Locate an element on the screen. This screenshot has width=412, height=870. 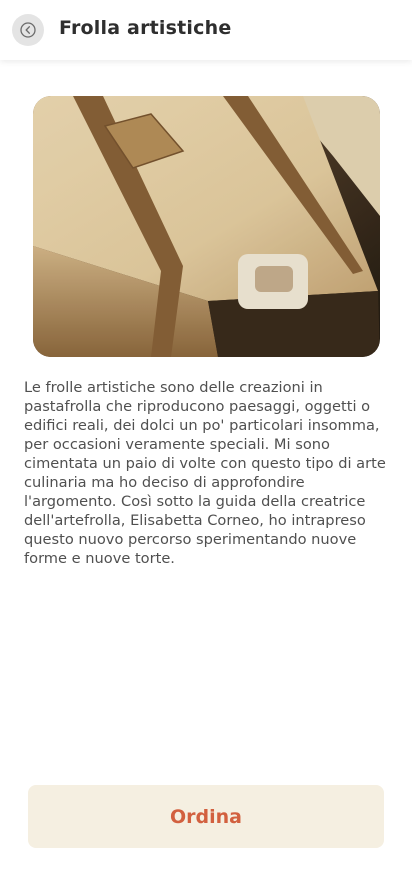
back-button is located at coordinates (28, 30).